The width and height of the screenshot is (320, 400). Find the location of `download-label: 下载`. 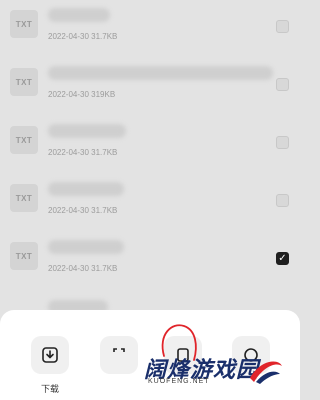

download-label: 下载 is located at coordinates (49, 389).